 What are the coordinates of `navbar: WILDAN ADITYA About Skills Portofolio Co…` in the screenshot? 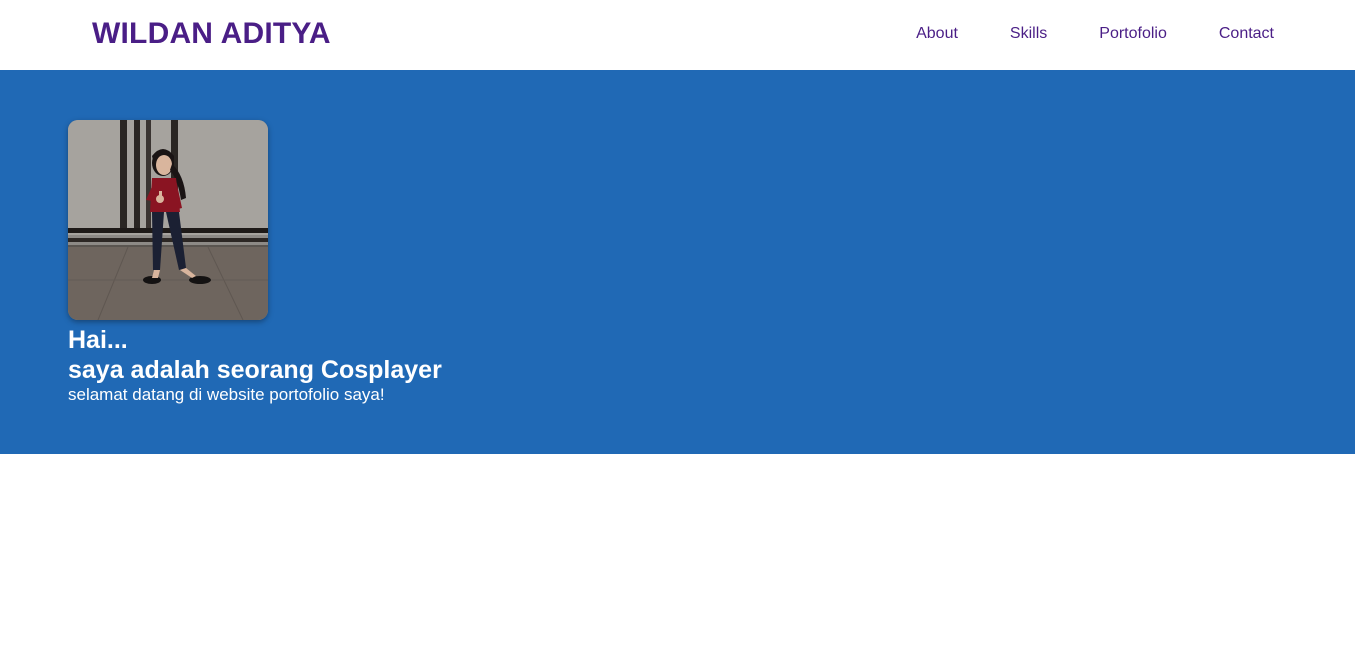 It's located at (677, 35).